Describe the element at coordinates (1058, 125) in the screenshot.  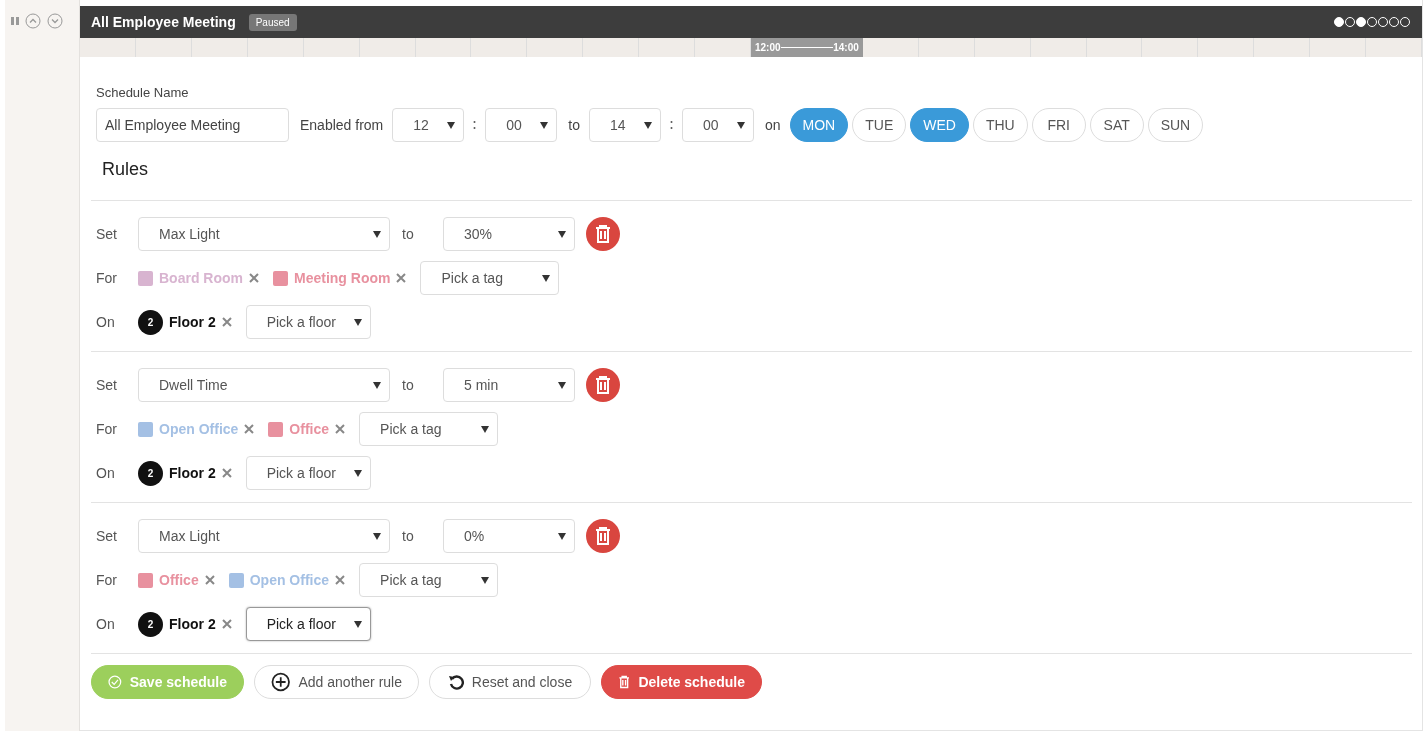
I see `day-toggle: FRI` at that location.